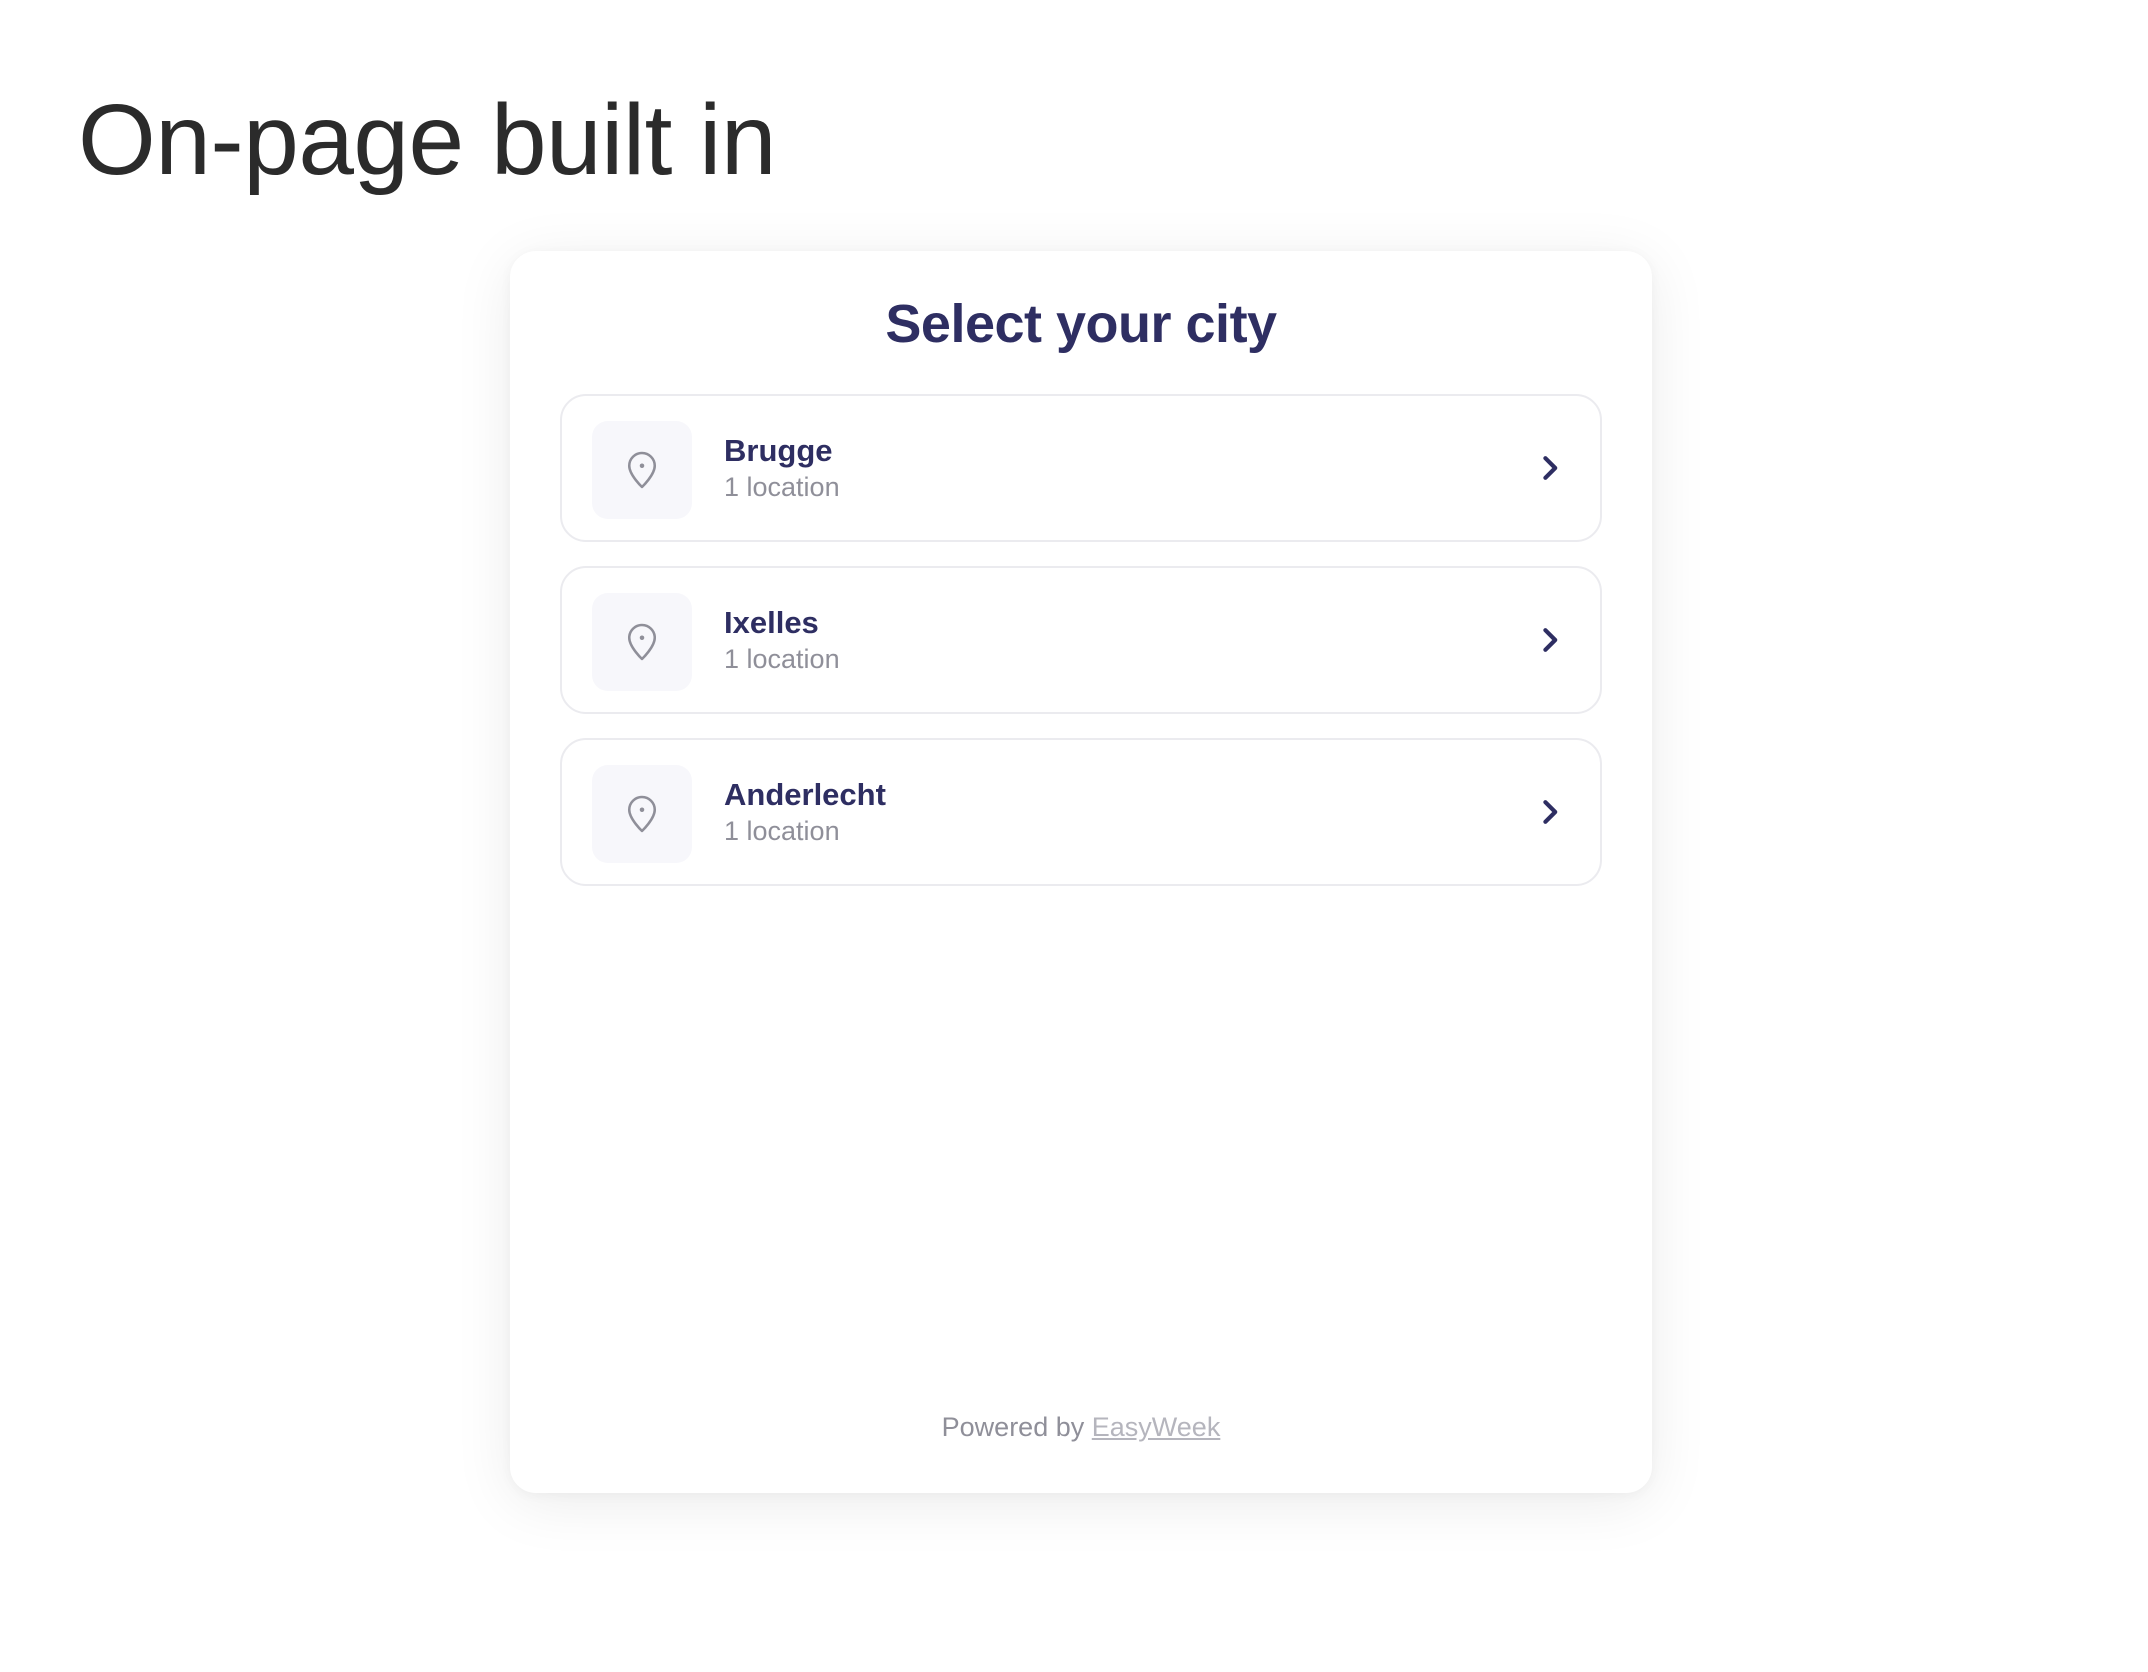 The height and width of the screenshot is (1672, 2148). Describe the element at coordinates (1081, 324) in the screenshot. I see `card-title: Select your city` at that location.